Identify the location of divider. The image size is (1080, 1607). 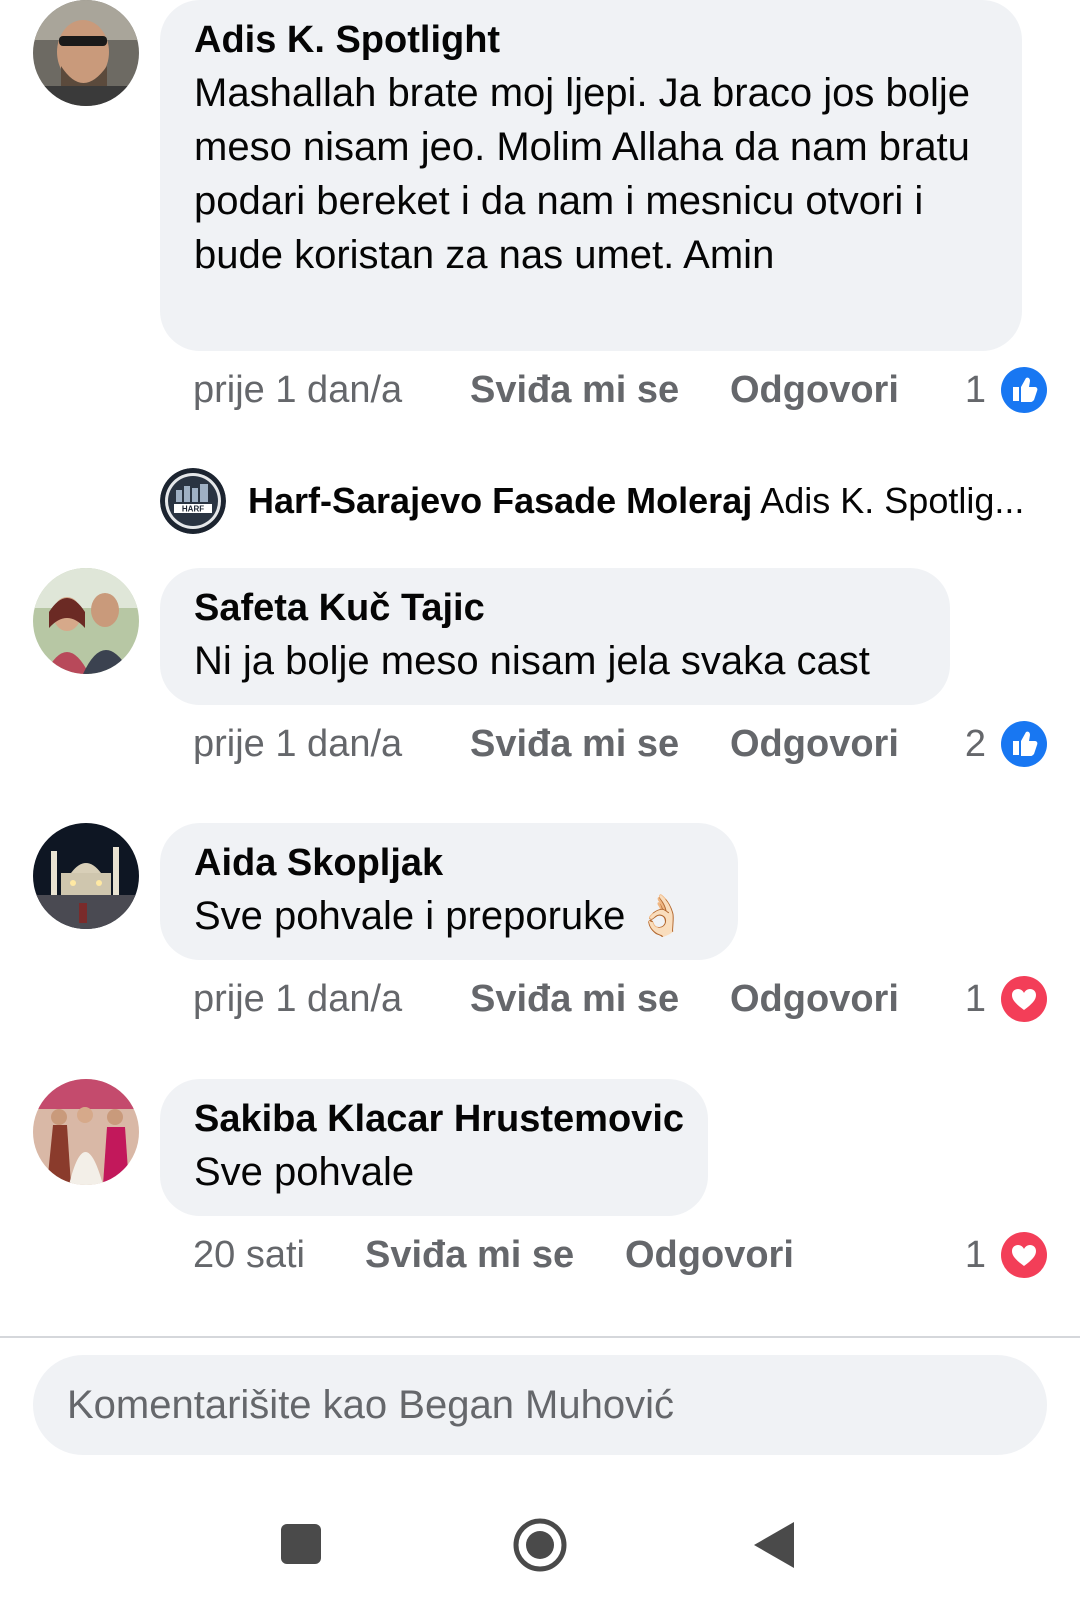
(540, 1337).